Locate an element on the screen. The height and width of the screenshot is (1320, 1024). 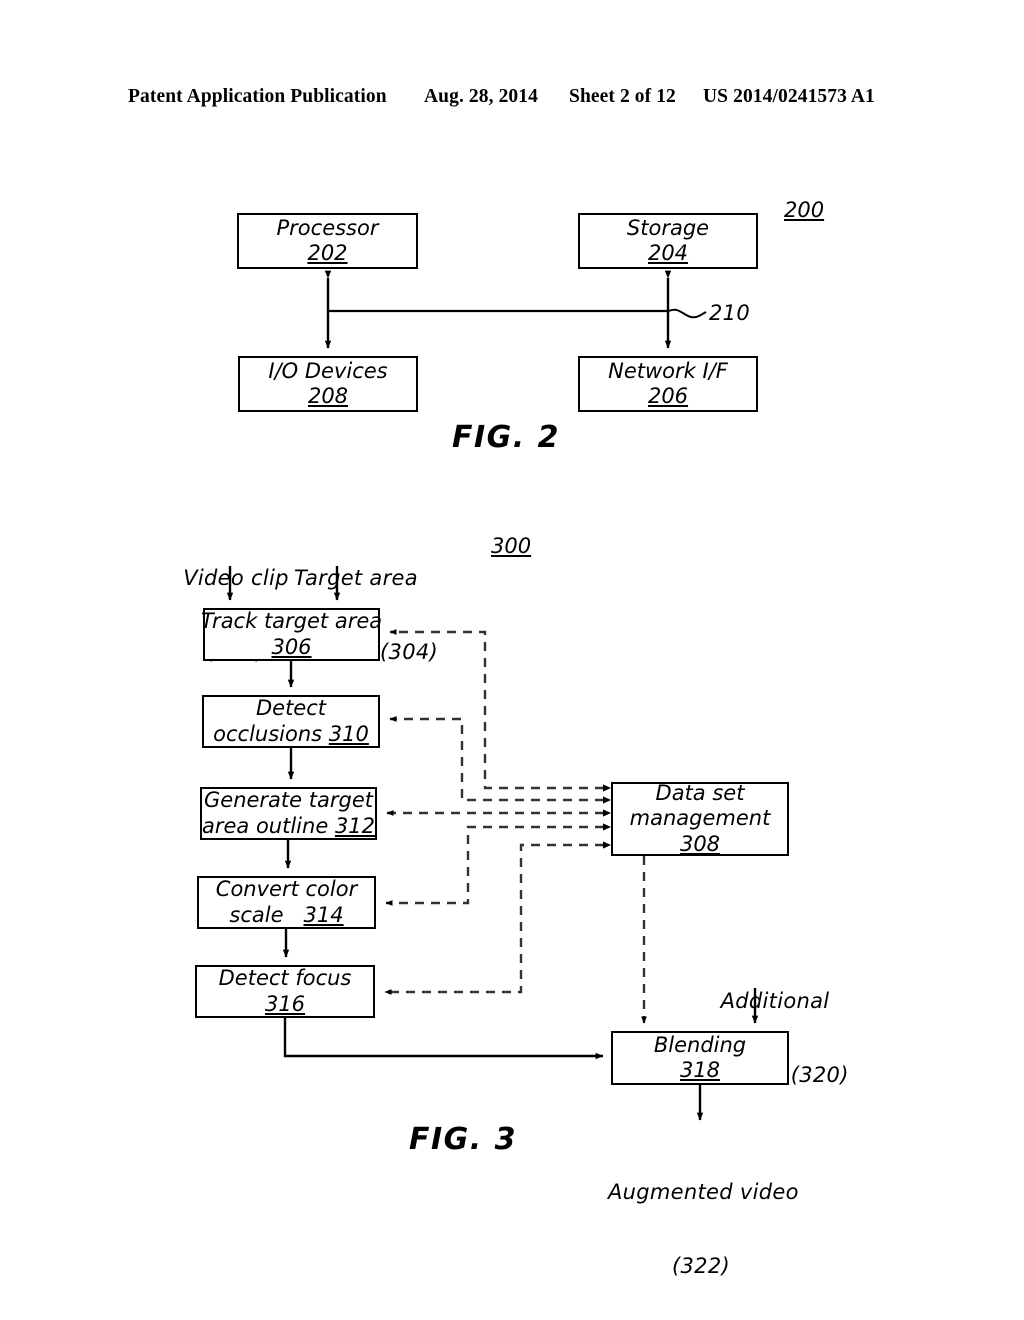
header-date-label: Aug. 28, 2014 is located at coordinates (481, 96).